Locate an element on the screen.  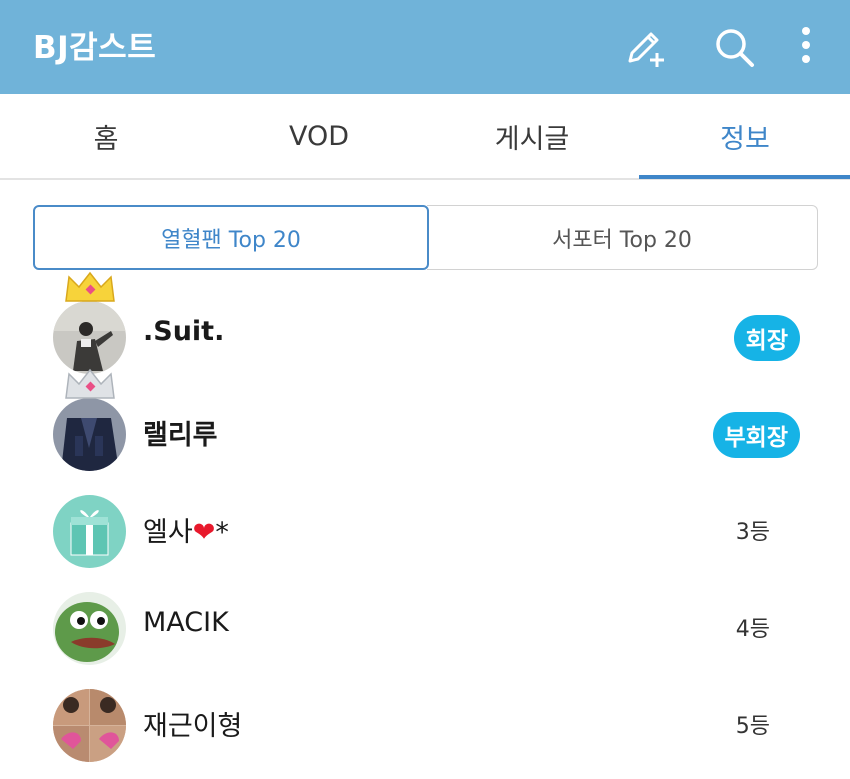
list-item: MACIK 4등 is located at coordinates (425, 625).